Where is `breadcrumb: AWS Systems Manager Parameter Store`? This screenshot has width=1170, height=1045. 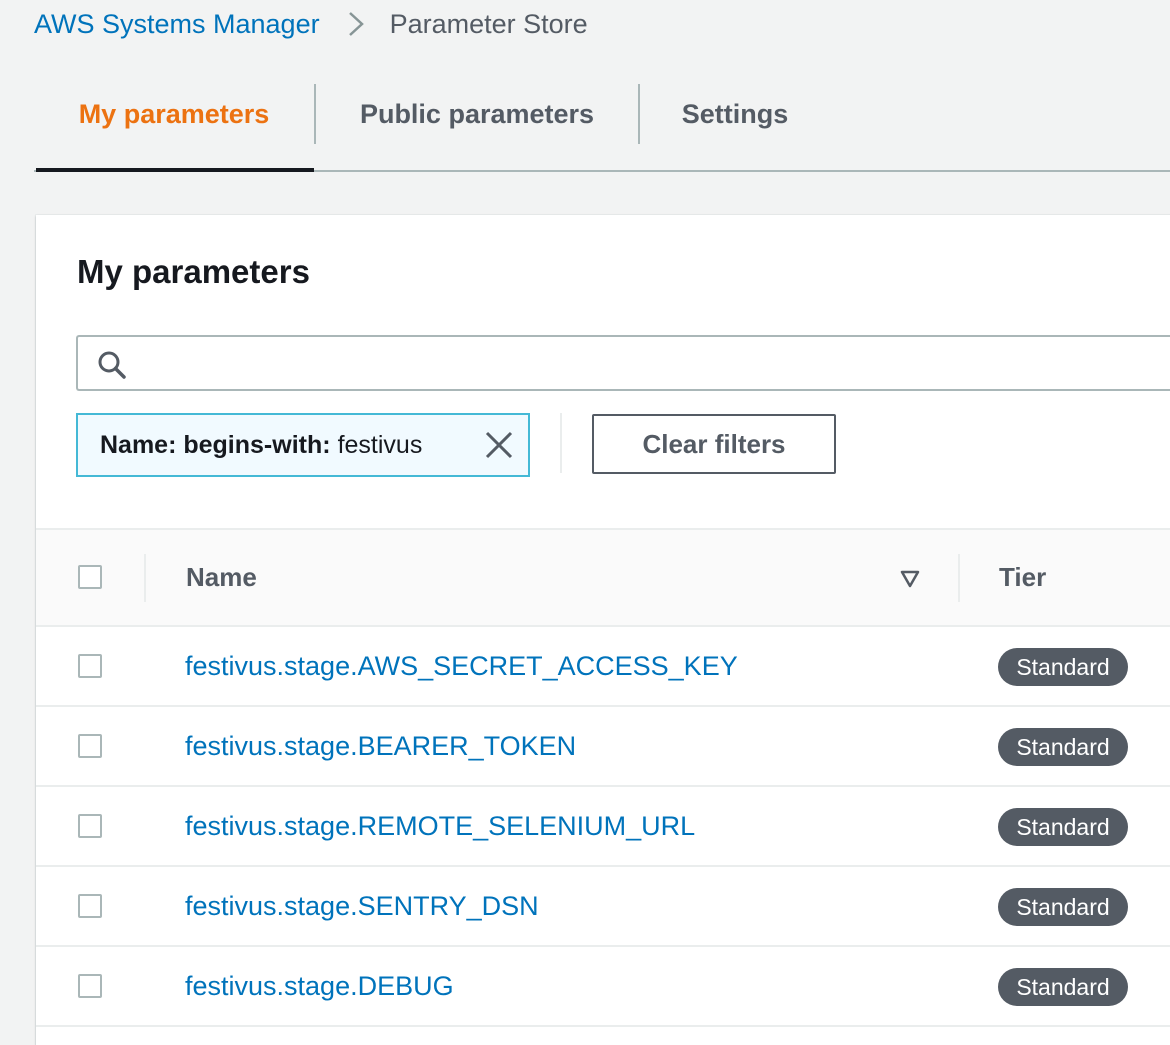
breadcrumb: AWS Systems Manager Parameter Store is located at coordinates (311, 24).